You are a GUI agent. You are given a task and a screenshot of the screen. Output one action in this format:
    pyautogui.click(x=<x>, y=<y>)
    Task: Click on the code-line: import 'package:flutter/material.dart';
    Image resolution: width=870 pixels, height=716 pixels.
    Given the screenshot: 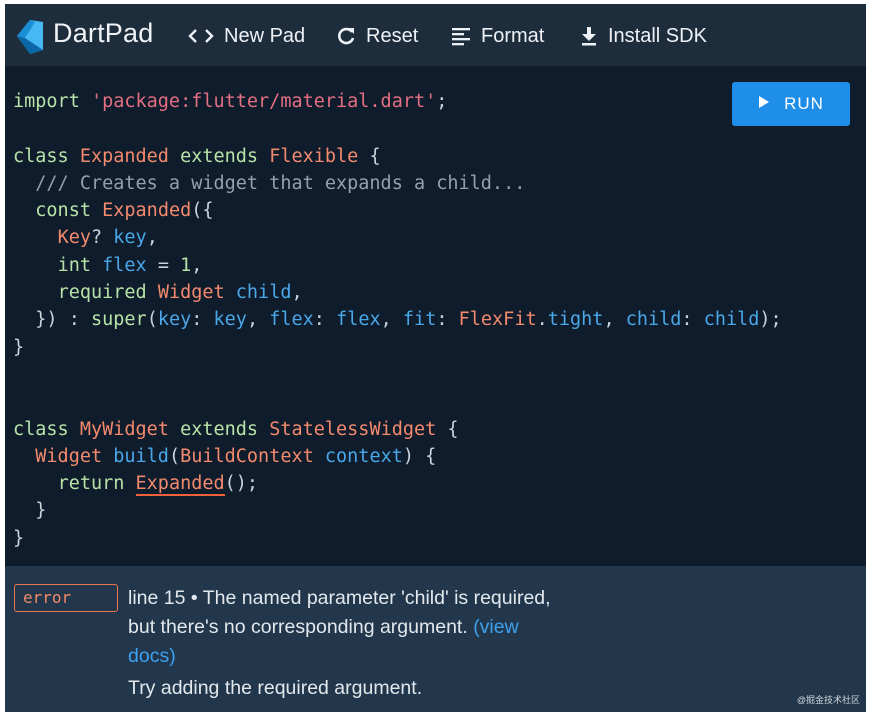 What is the action you would take?
    pyautogui.click(x=230, y=101)
    